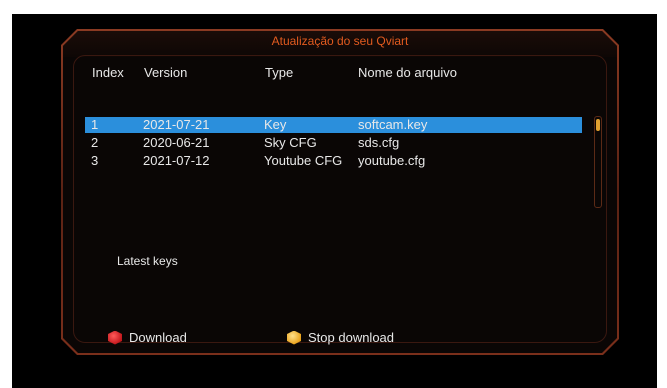  I want to click on table-row-selected: 1 2021-07-21 Key softcam.key, so click(333, 125).